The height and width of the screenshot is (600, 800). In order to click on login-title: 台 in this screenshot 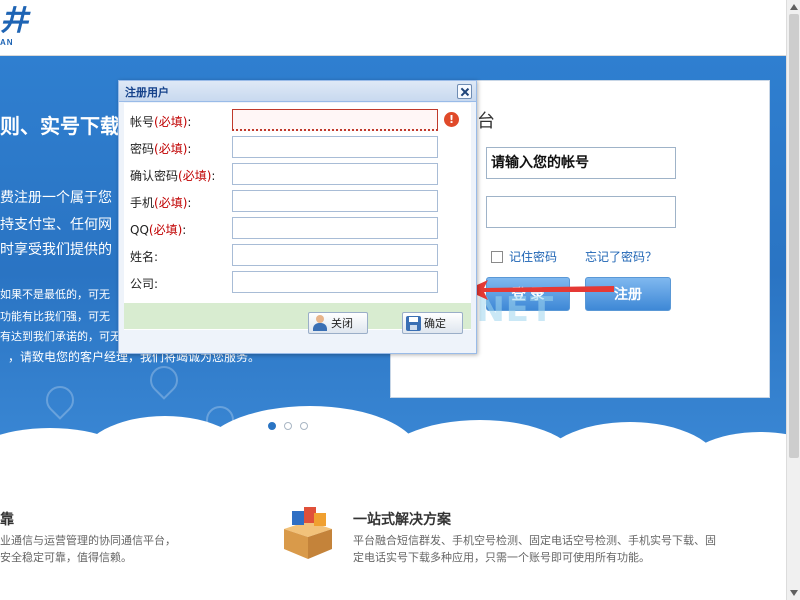, I will do `click(486, 121)`.